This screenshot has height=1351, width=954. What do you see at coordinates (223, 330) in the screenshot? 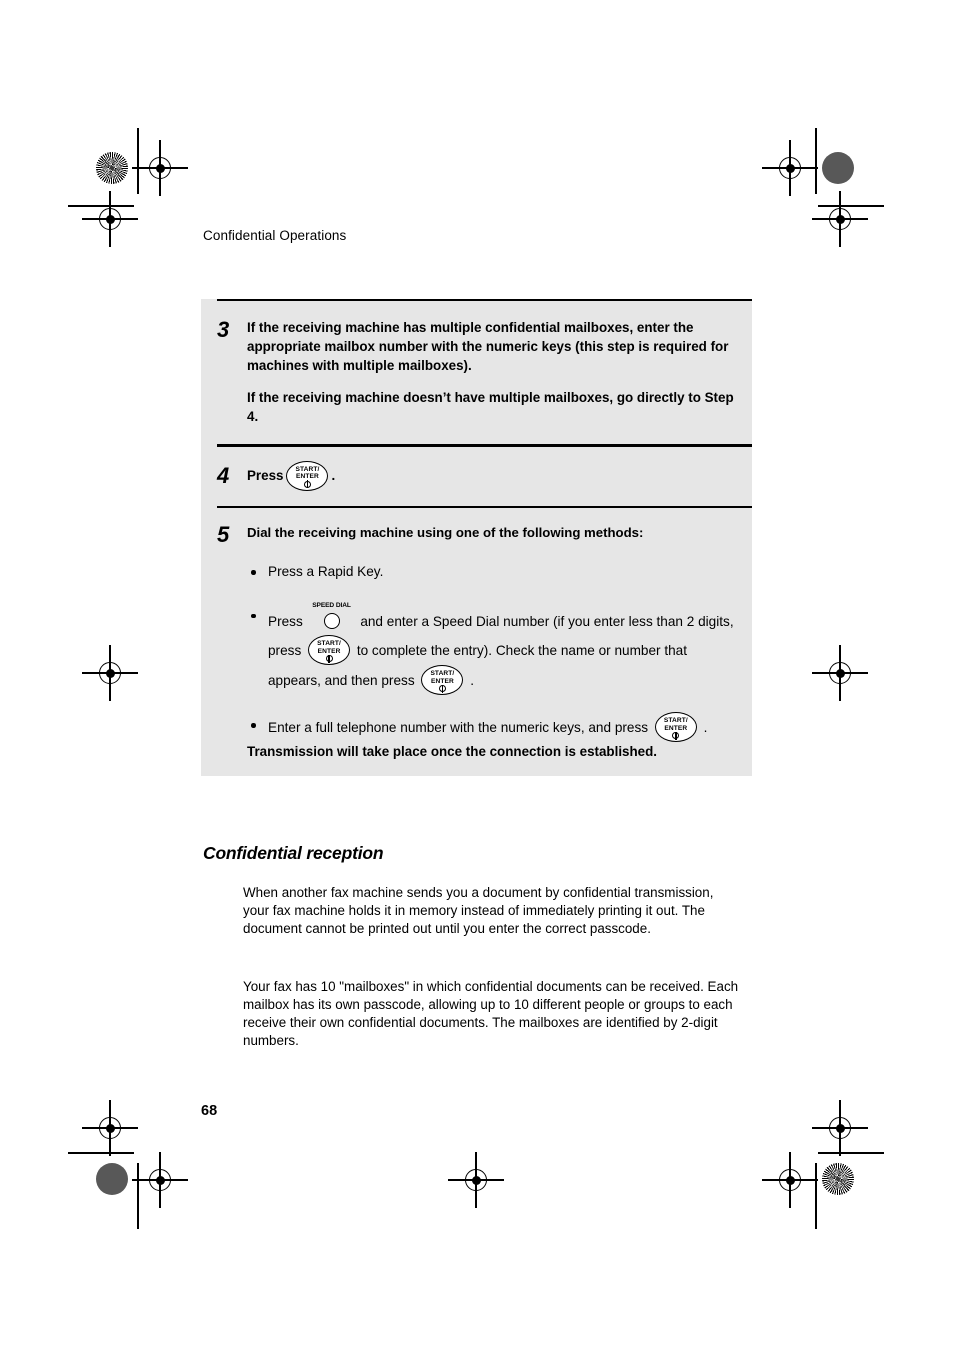
I see `step-number-3: 3` at bounding box center [223, 330].